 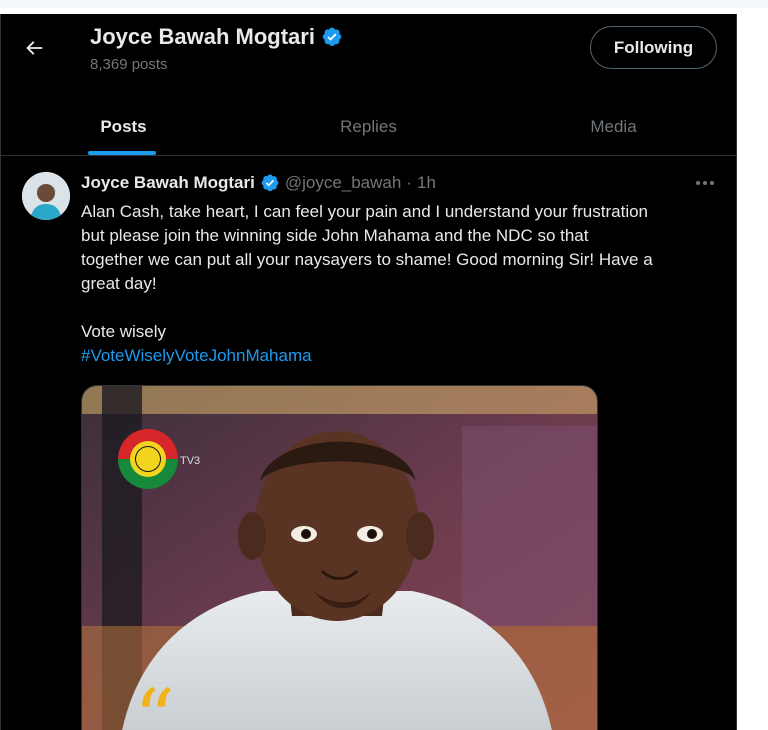 I want to click on profile-header-name: Joyce Bawah Mogtari, so click(x=216, y=37).